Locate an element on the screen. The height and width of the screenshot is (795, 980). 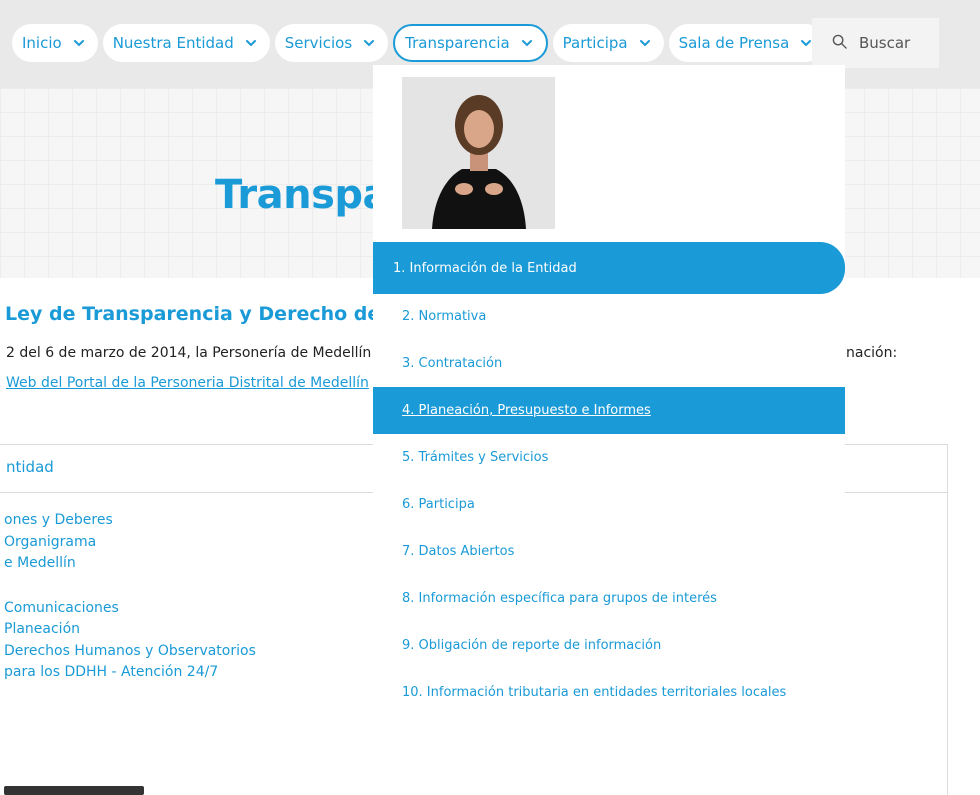
nav-item-inicio: Inicio is located at coordinates (55, 43).